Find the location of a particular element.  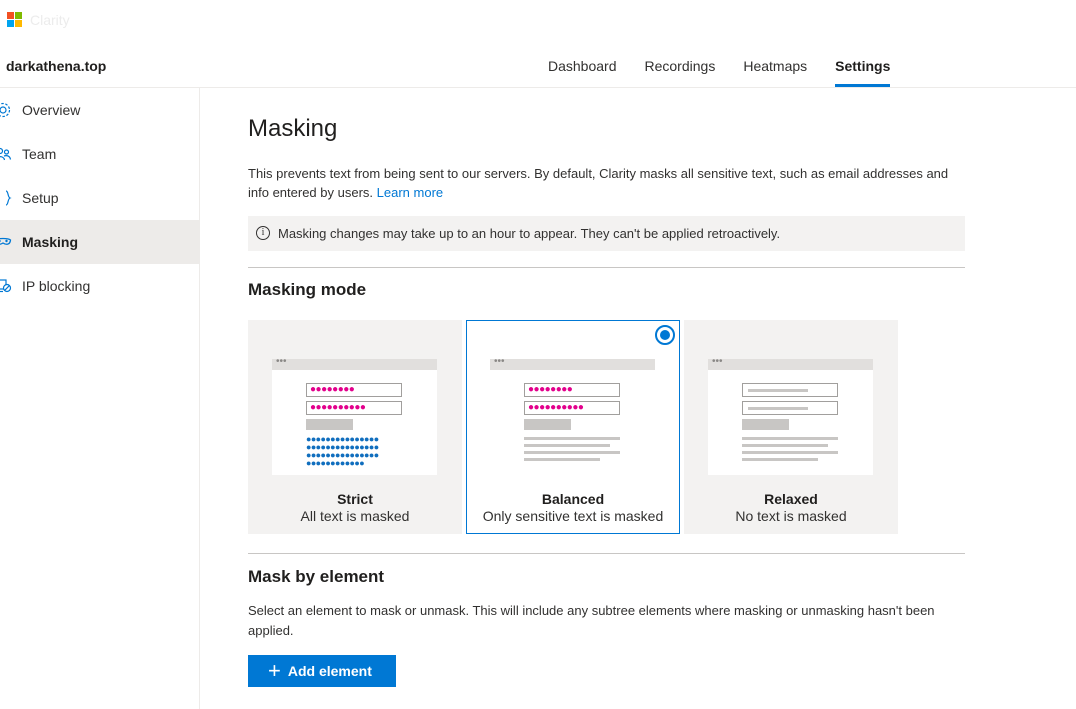

mode-label: Relaxed is located at coordinates (791, 499).